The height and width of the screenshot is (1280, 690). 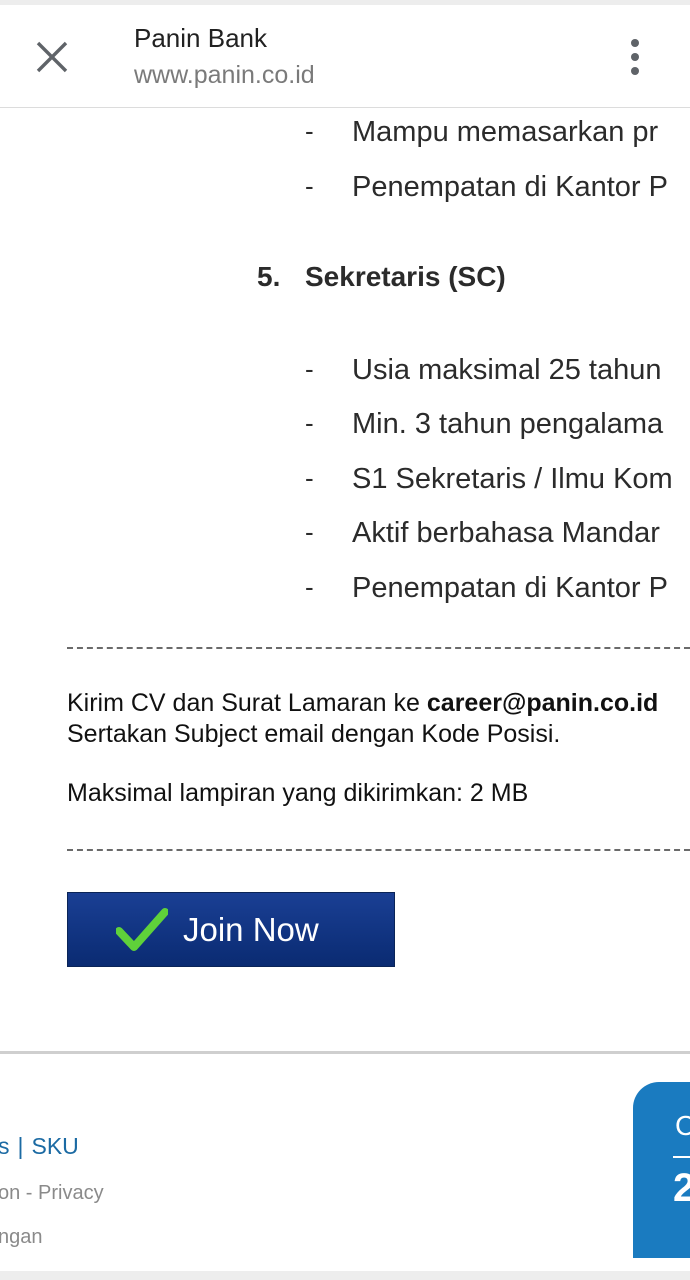 I want to click on join-now-button: Join Now, so click(x=231, y=929).